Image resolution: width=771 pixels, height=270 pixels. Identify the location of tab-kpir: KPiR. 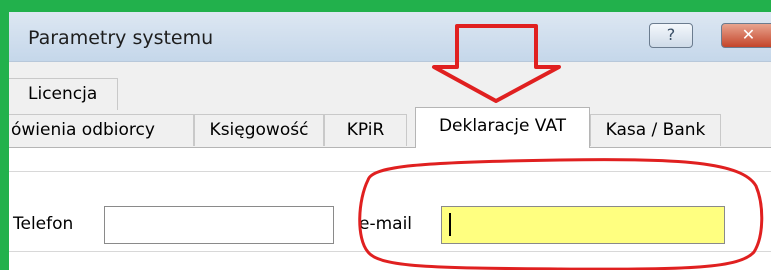
(365, 130).